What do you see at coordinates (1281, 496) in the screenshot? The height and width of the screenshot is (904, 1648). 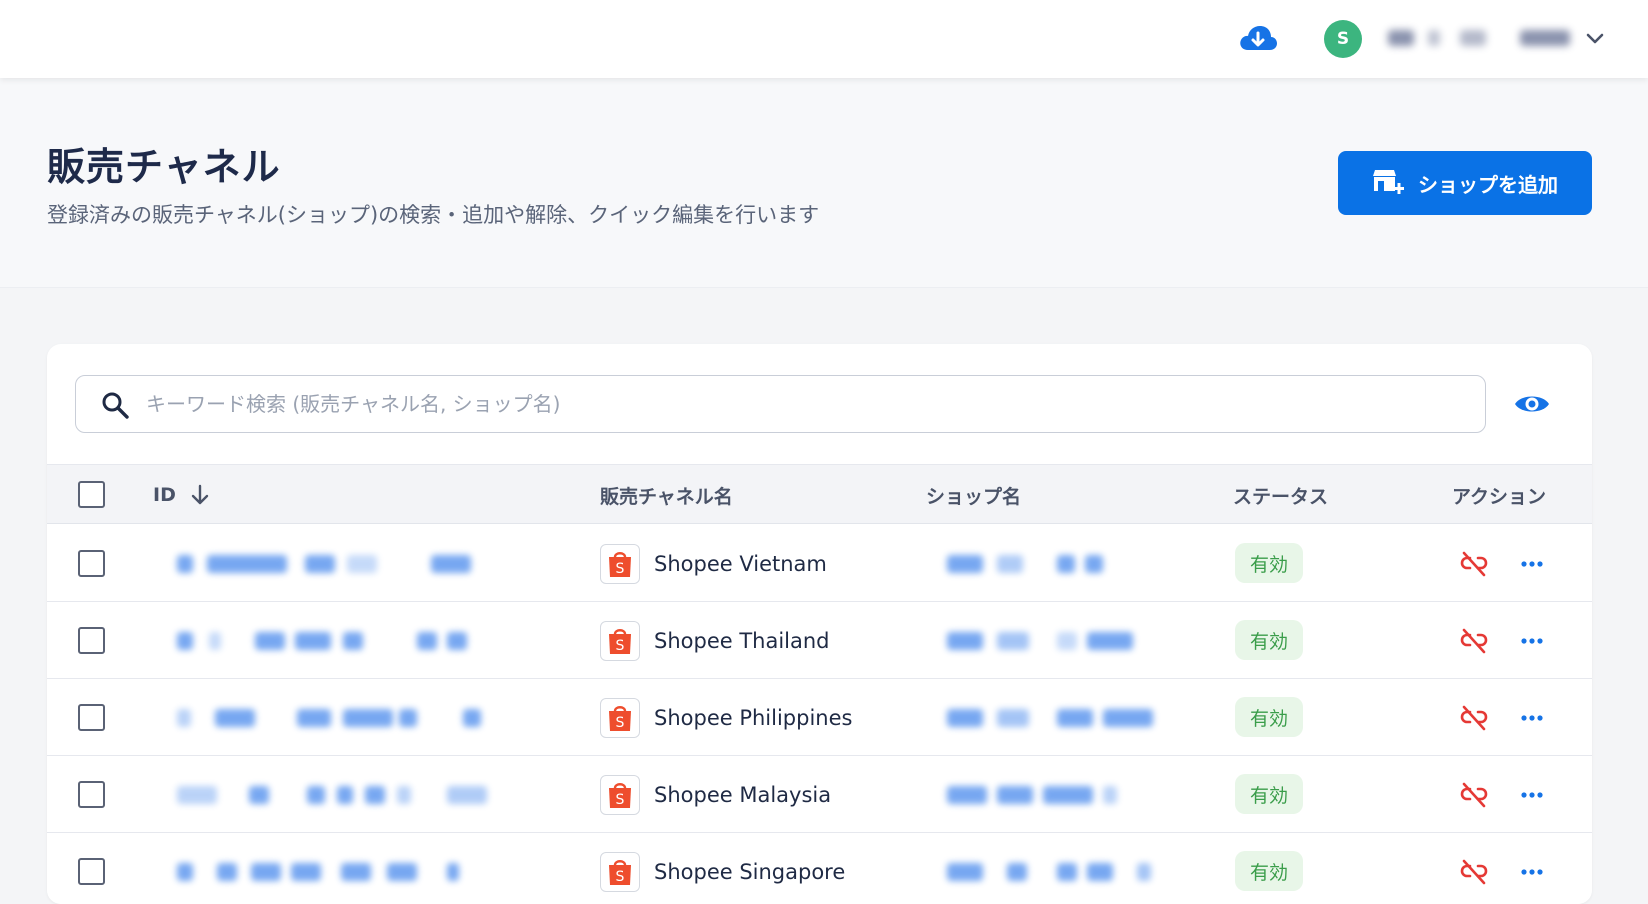 I see `column-status-header: ステータス` at bounding box center [1281, 496].